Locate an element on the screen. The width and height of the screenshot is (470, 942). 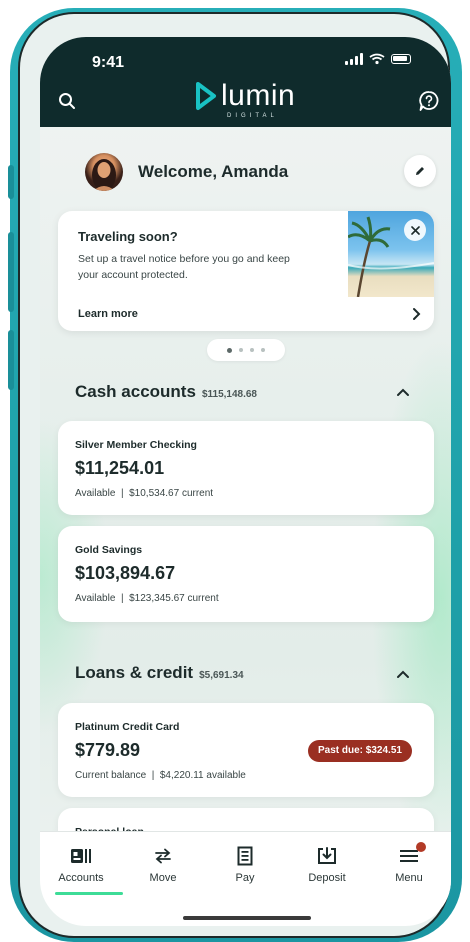
status-icons is located at coordinates (378, 59).